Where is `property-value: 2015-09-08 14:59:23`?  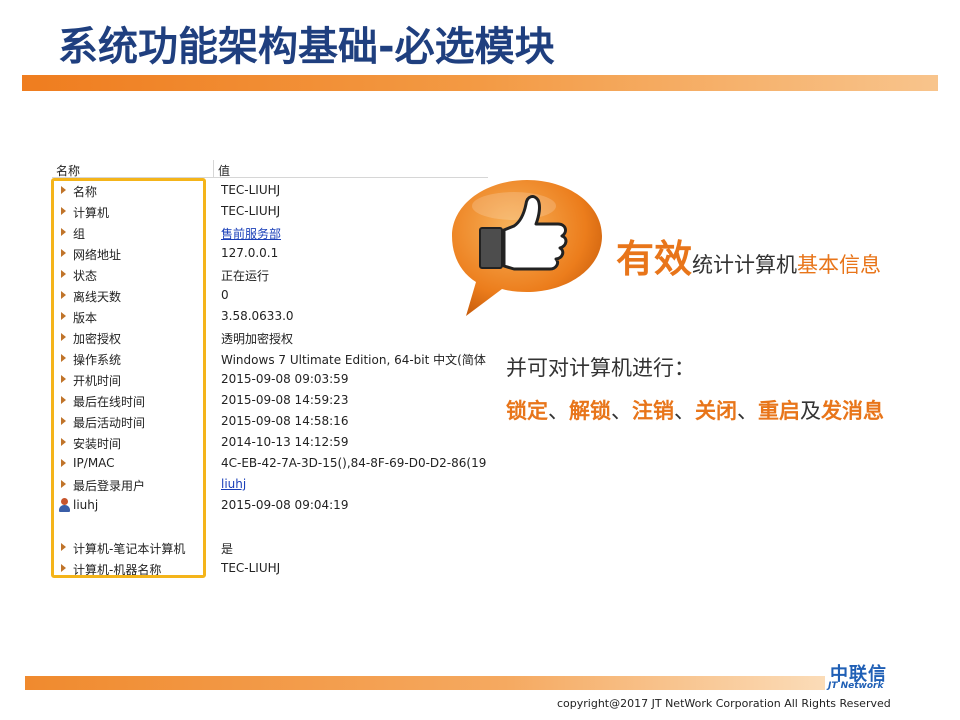 property-value: 2015-09-08 14:59:23 is located at coordinates (285, 400).